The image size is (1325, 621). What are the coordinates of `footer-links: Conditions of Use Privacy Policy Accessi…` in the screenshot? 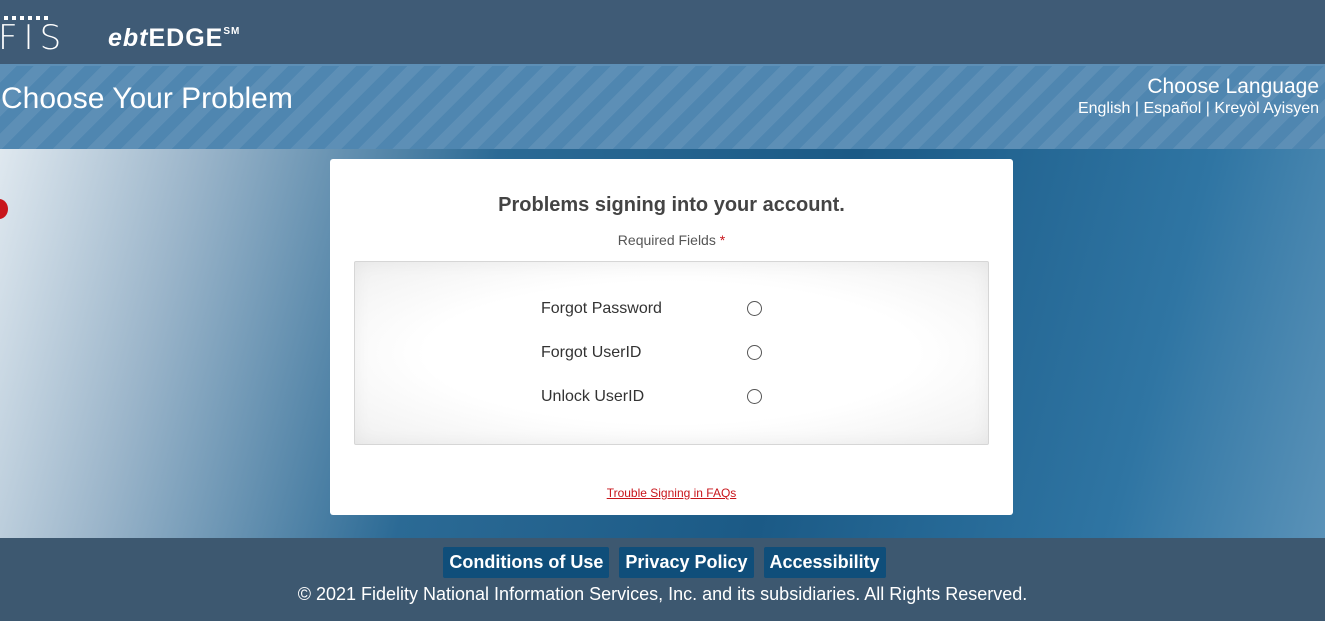 It's located at (662, 562).